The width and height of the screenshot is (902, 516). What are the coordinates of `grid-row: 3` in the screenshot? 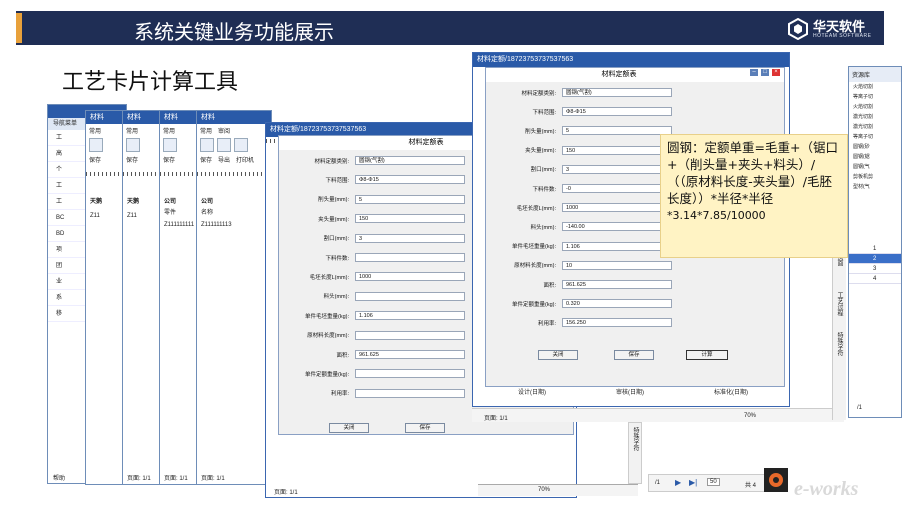 It's located at (875, 269).